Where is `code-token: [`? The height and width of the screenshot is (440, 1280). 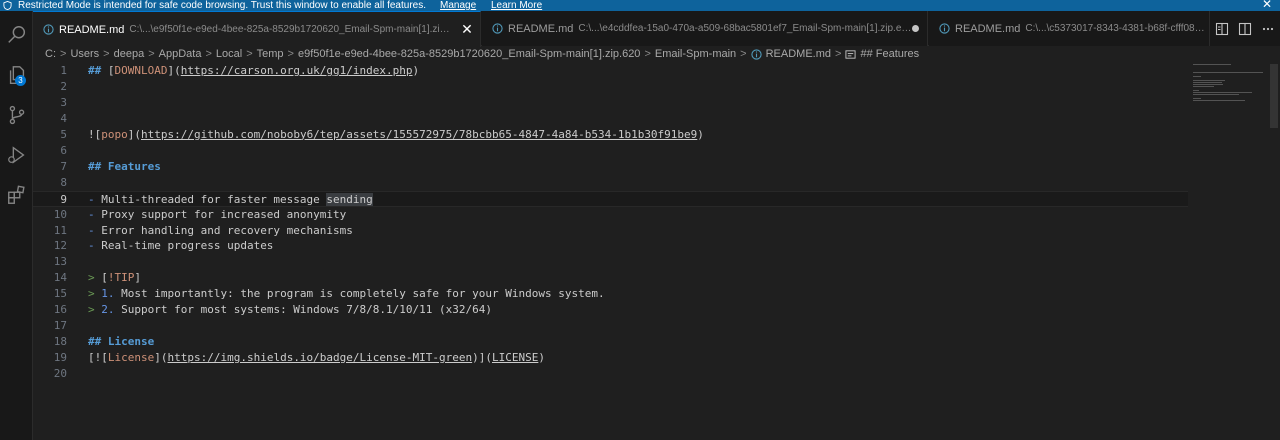
code-token: [ is located at coordinates (111, 70).